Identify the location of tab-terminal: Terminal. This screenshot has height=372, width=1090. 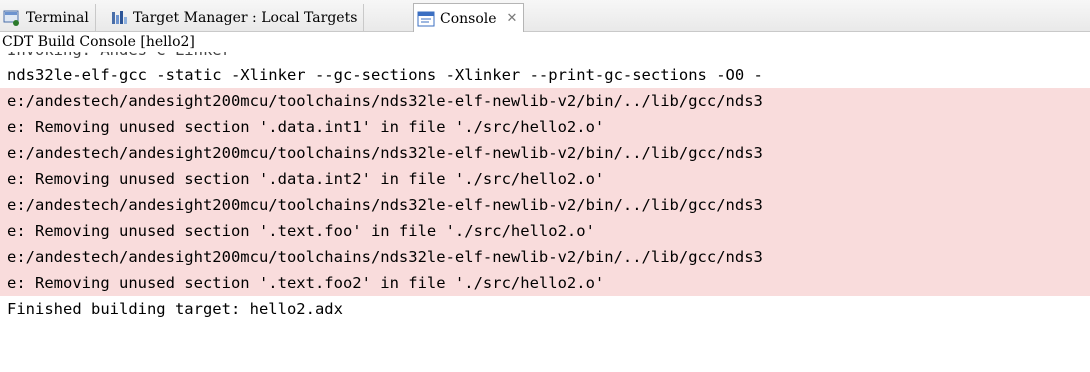
(48, 17).